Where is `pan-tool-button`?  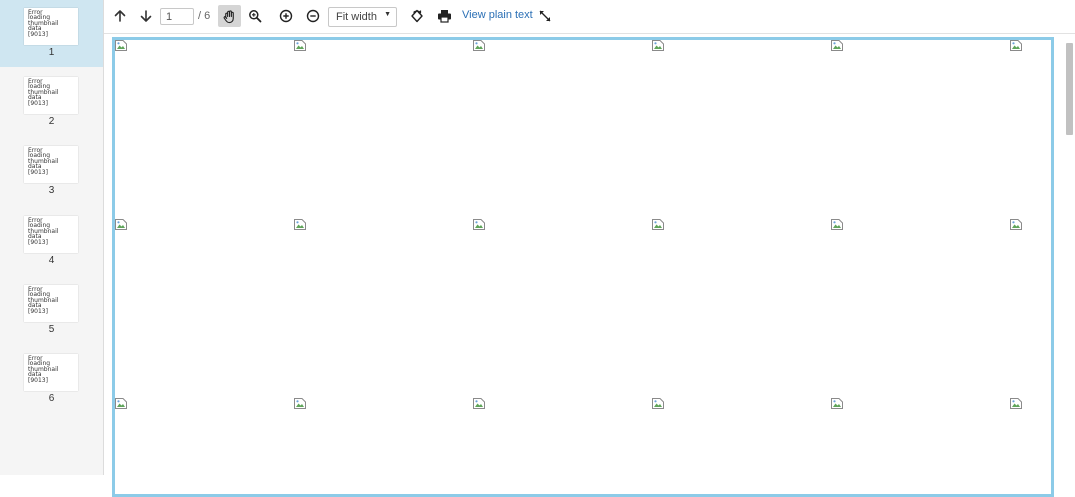
pan-tool-button is located at coordinates (229, 16).